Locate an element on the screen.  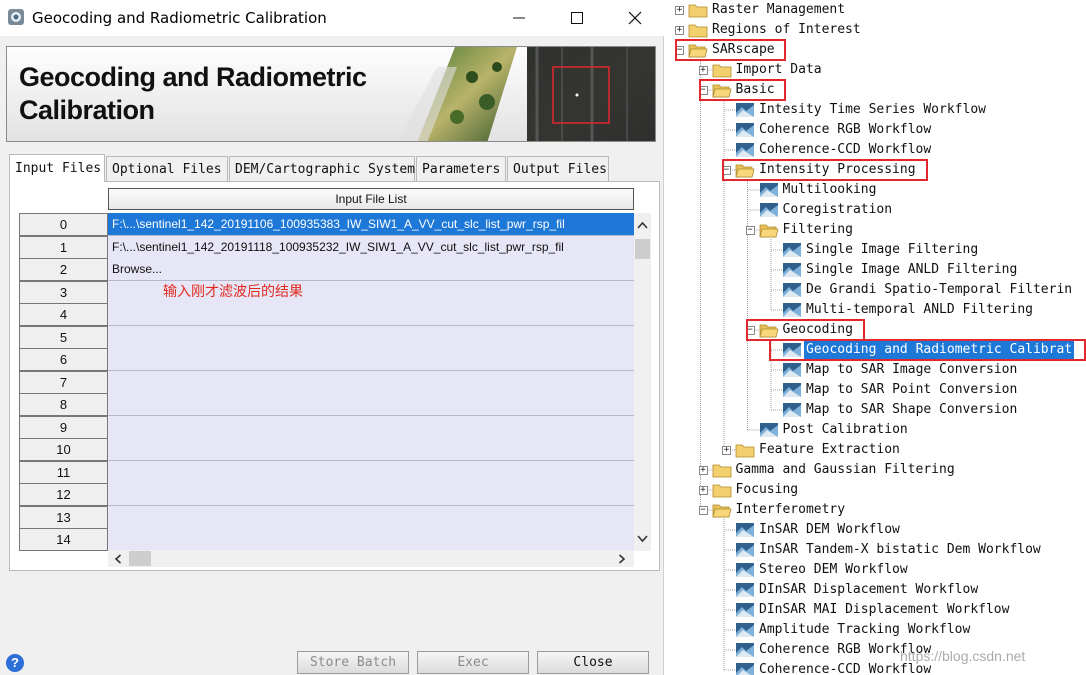
horizontal-scrollbar is located at coordinates (371, 558).